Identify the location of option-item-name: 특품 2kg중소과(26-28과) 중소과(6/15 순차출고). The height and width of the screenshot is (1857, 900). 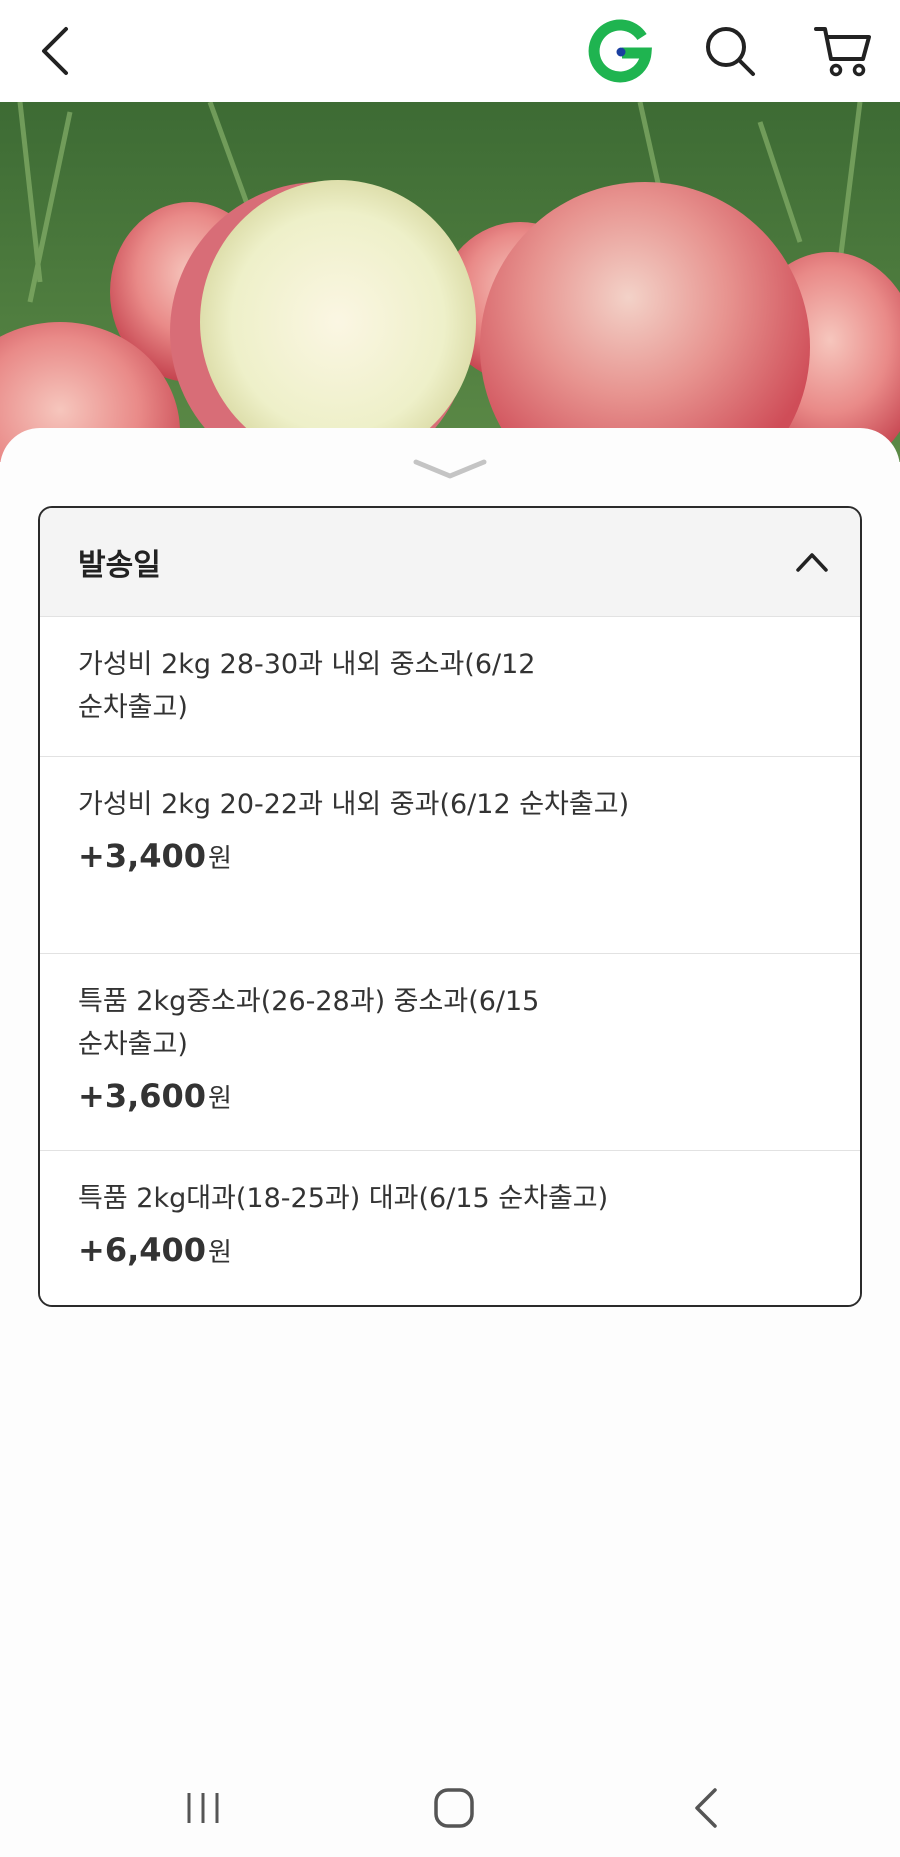
(309, 1023).